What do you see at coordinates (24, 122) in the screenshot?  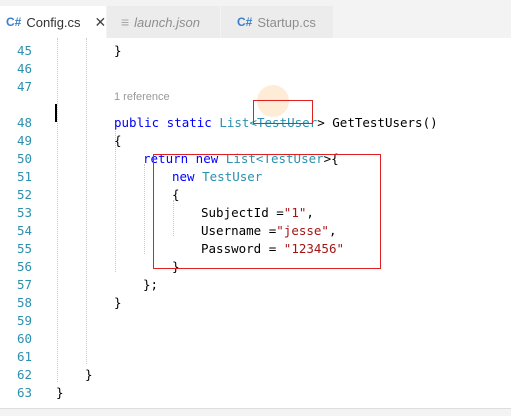 I see `line-number: 48` at bounding box center [24, 122].